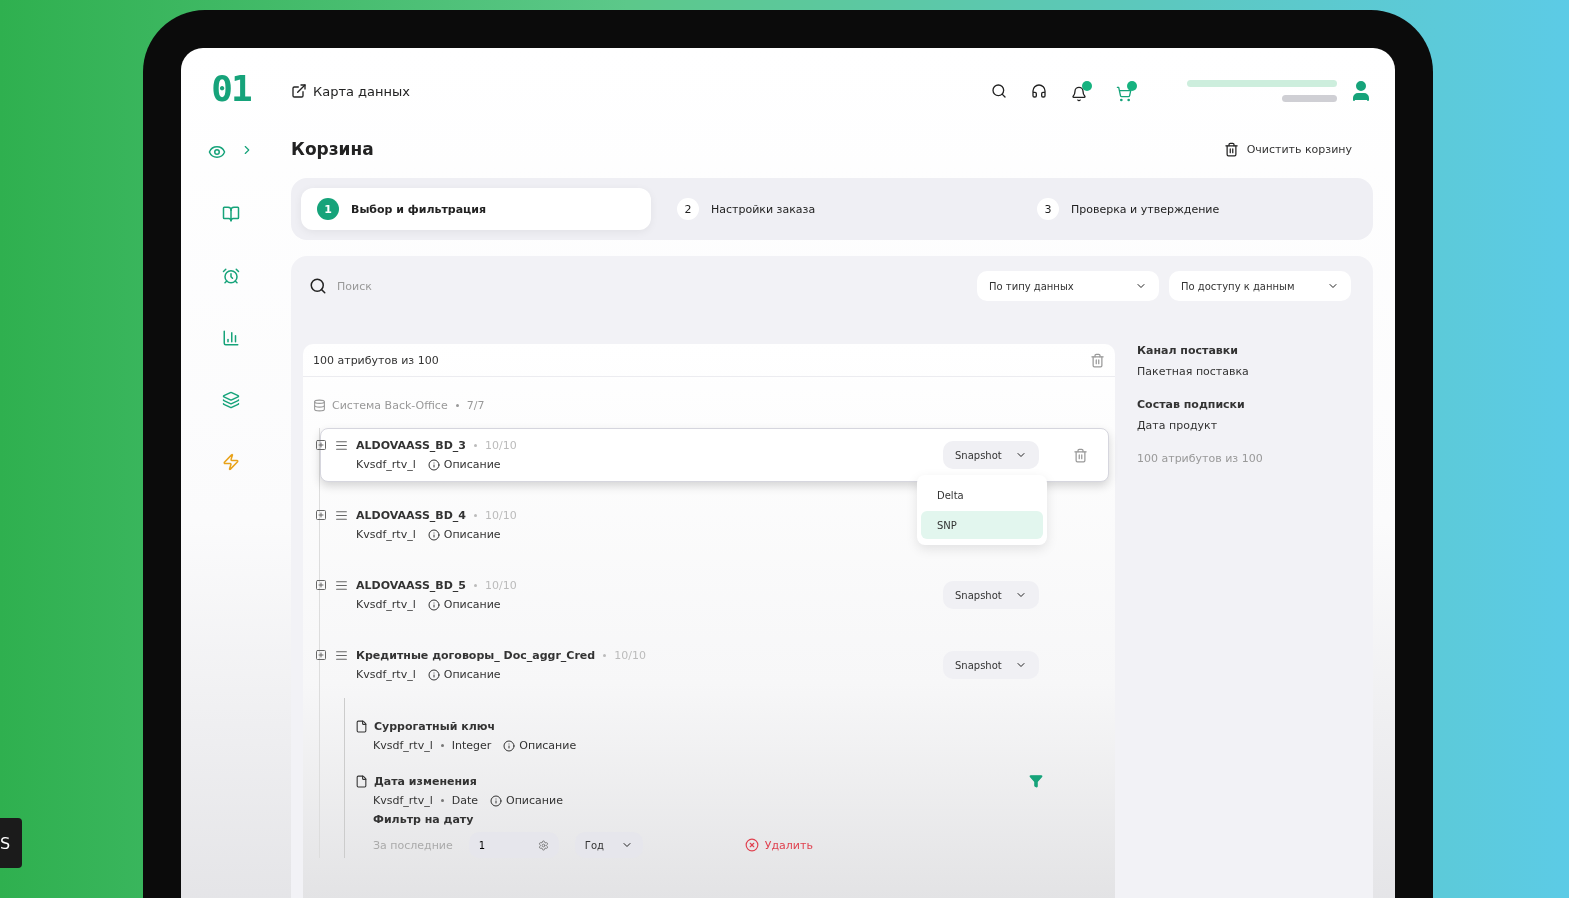 The height and width of the screenshot is (898, 1569). I want to click on overlay-label: S, so click(11, 843).